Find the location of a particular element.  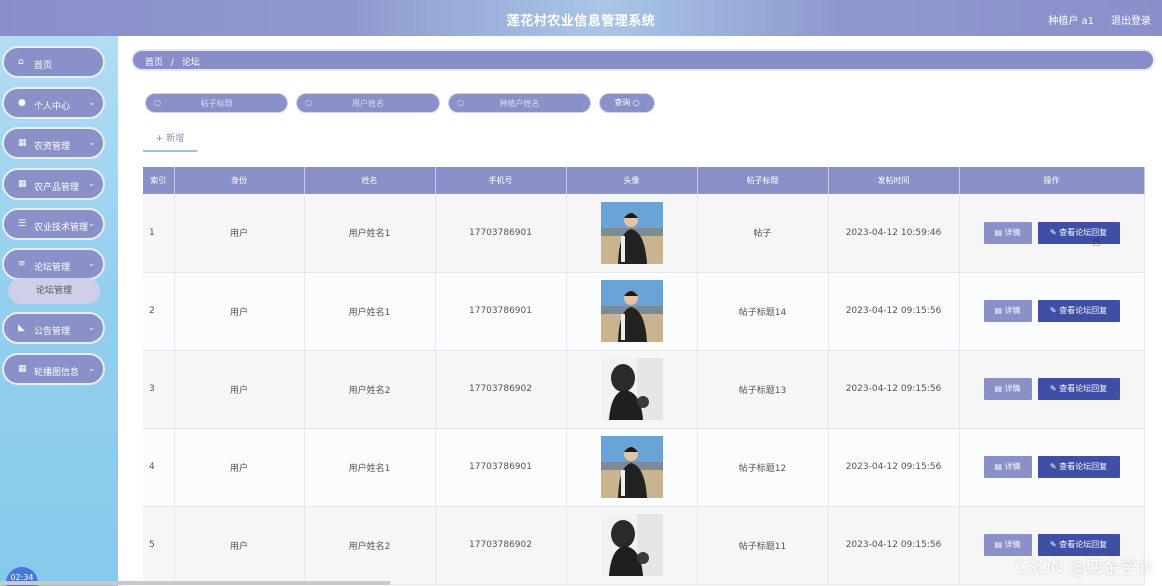

sidebar-item-label: 个人中心 is located at coordinates (52, 107).